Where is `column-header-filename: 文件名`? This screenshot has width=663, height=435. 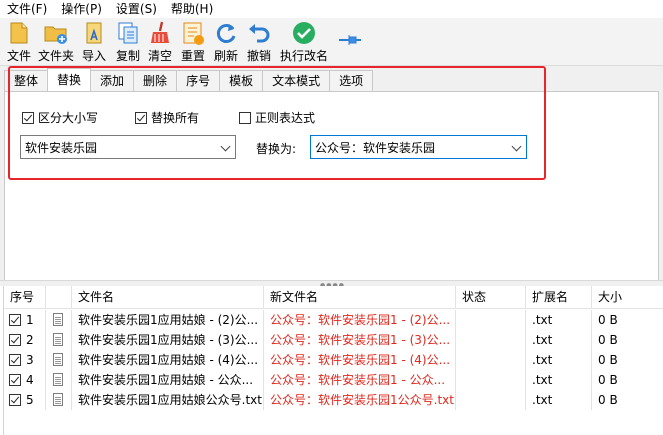
column-header-filename: 文件名 is located at coordinates (168, 297).